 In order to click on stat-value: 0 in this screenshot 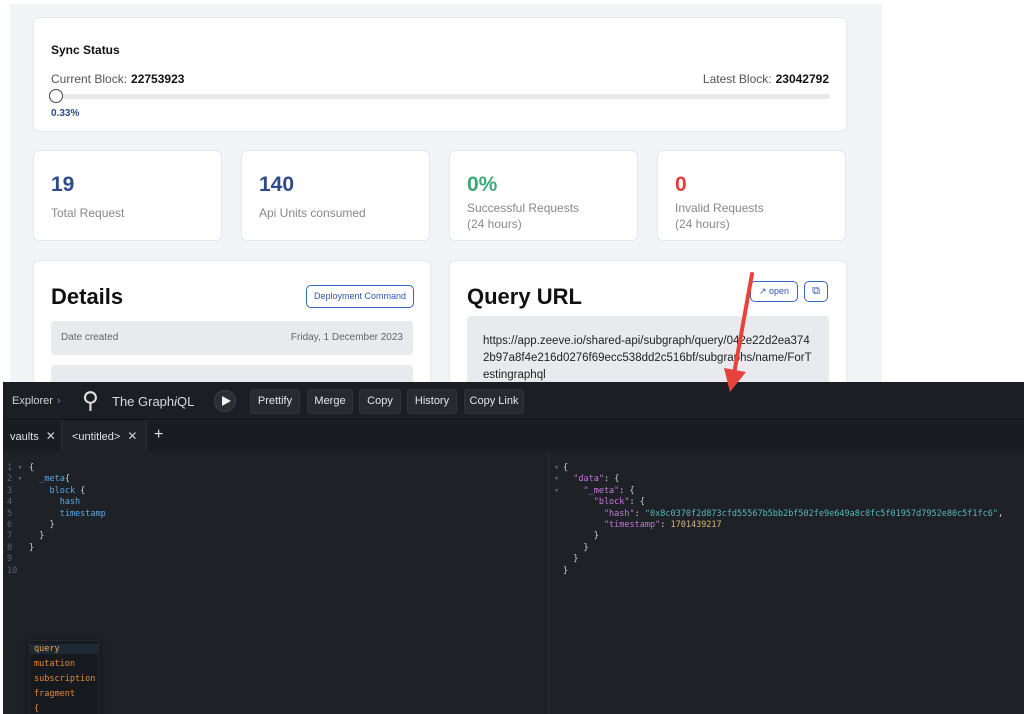, I will do `click(681, 184)`.